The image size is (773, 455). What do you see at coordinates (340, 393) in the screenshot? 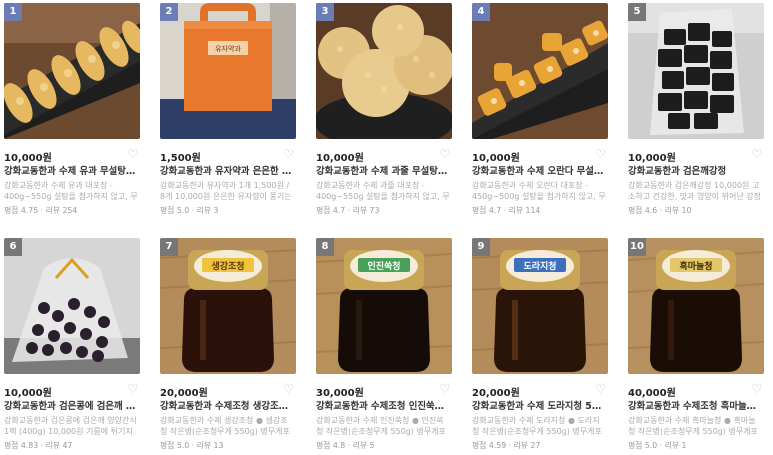
I see `product-price: 30,000원` at bounding box center [340, 393].